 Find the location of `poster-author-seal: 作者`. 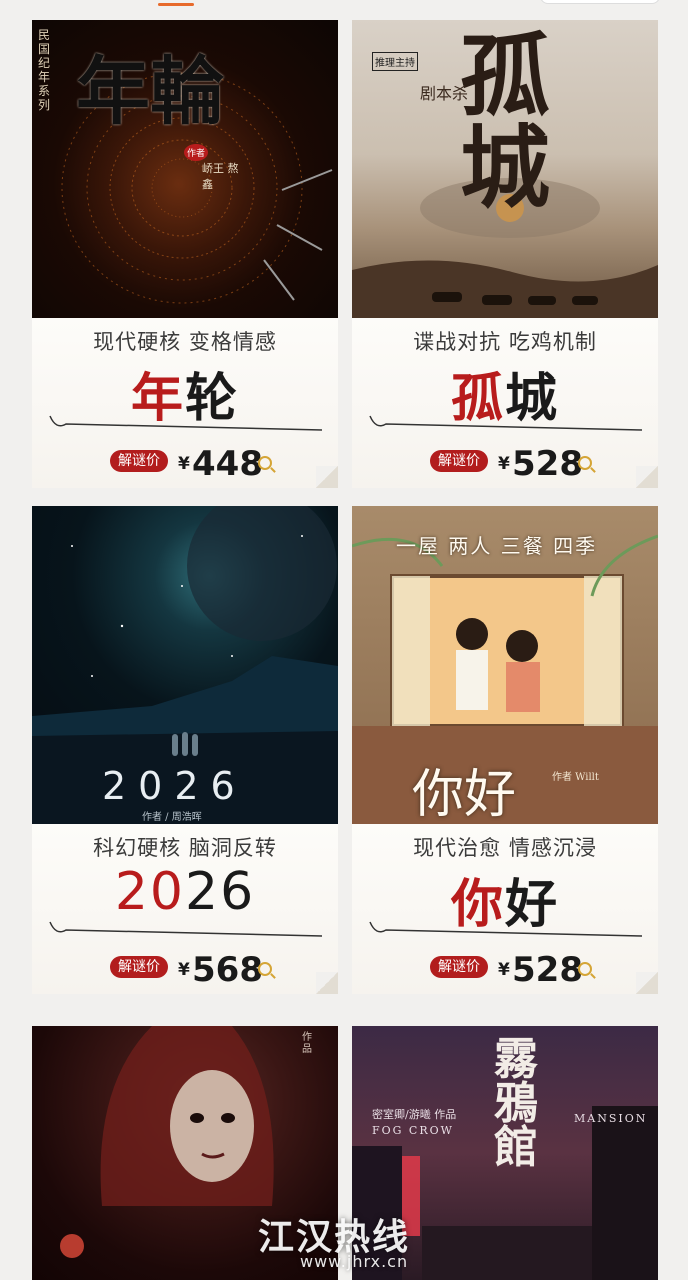

poster-author-seal: 作者 is located at coordinates (196, 152).